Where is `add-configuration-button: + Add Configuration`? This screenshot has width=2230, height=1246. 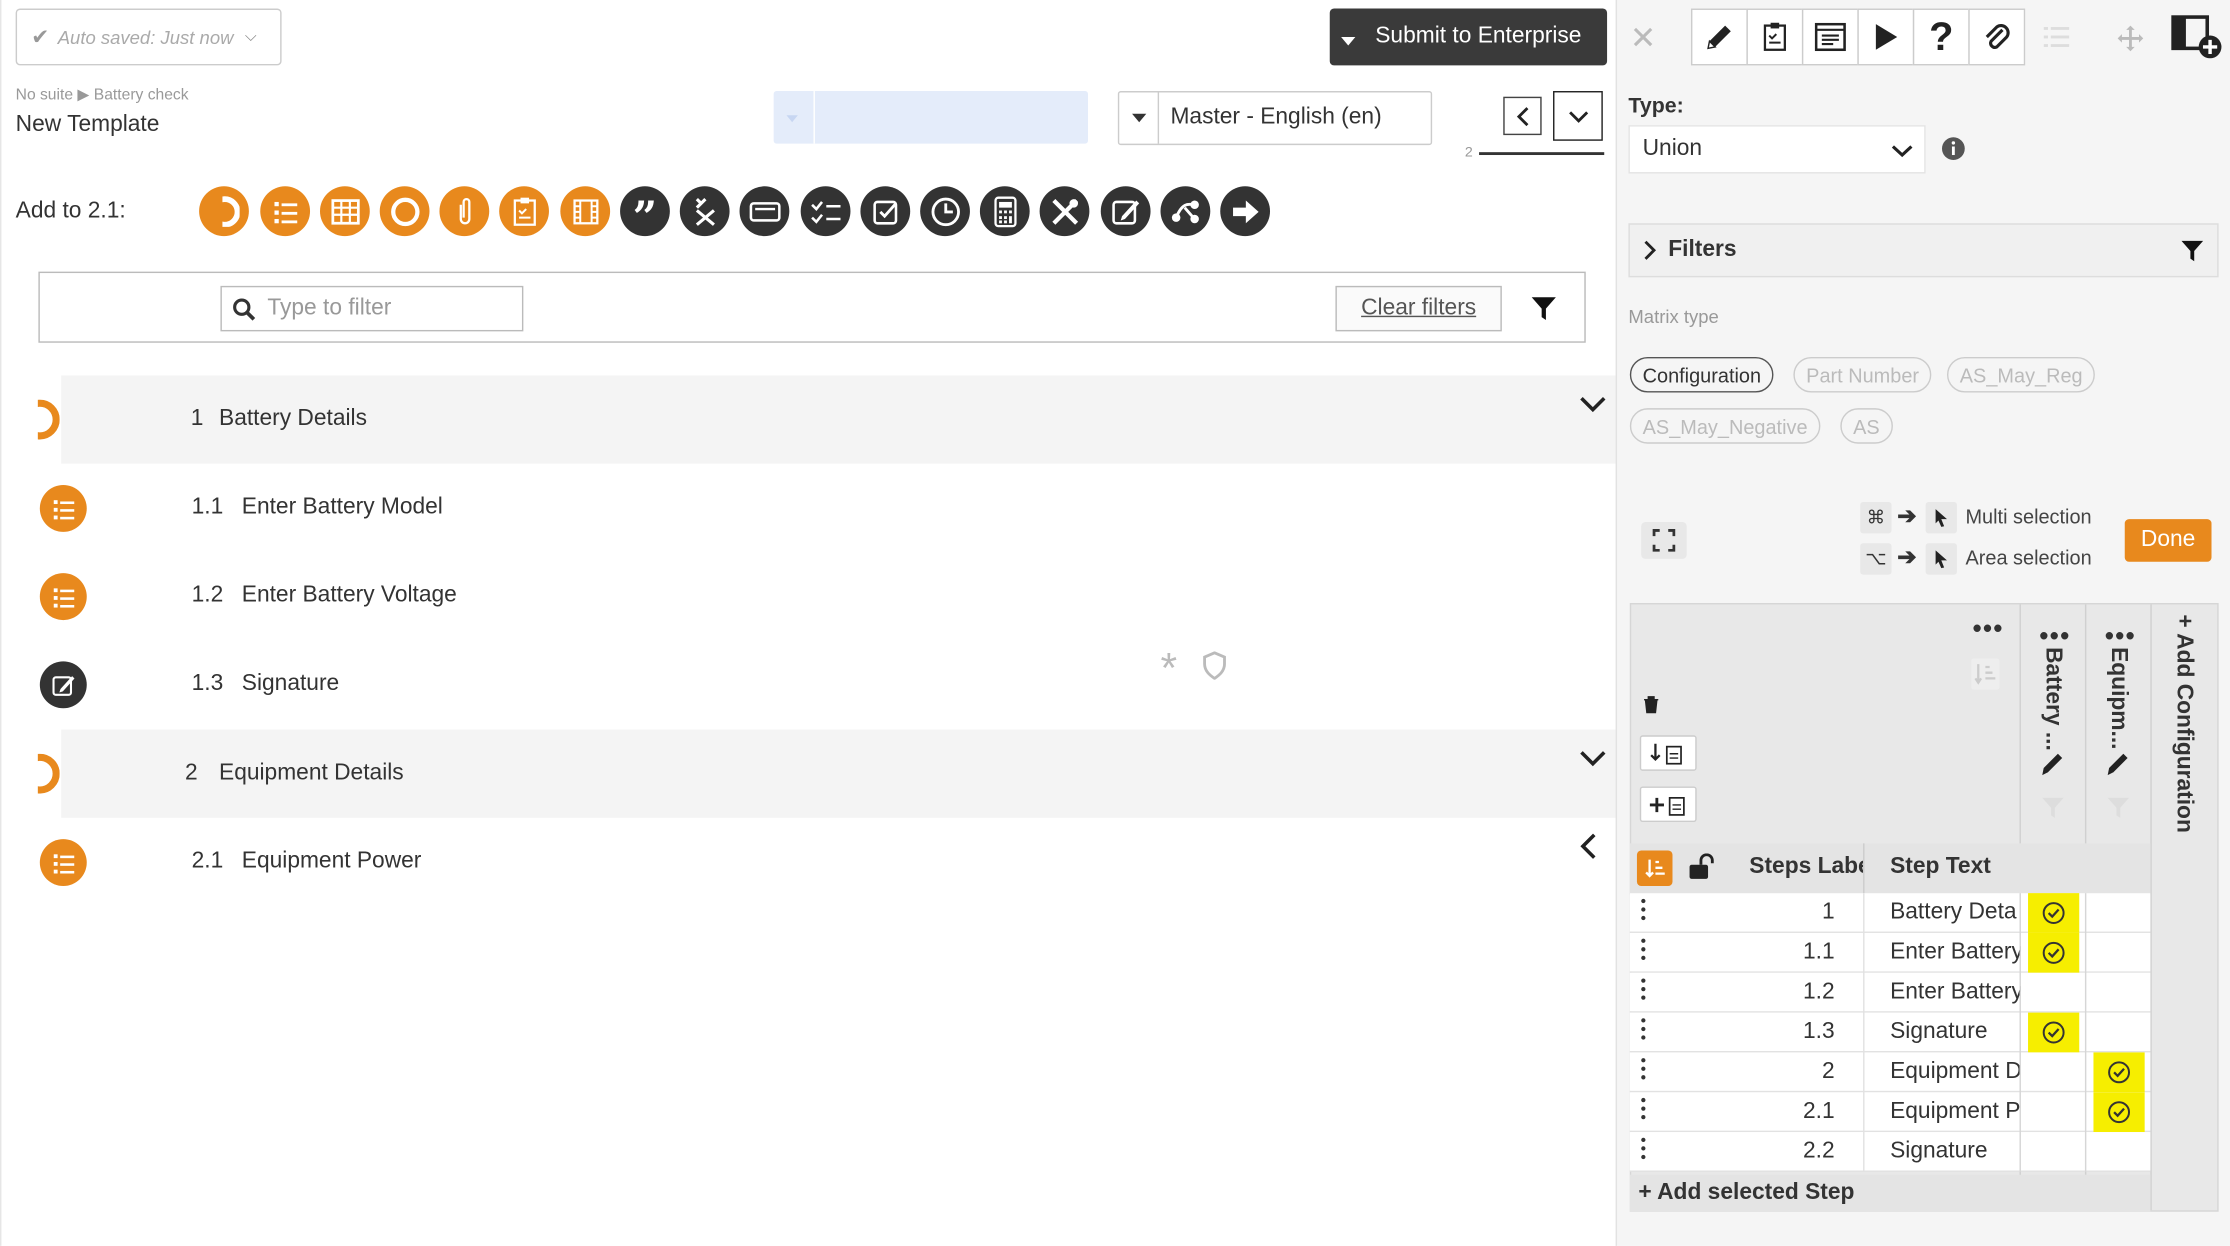
add-configuration-button: + Add Configuration is located at coordinates (2183, 723).